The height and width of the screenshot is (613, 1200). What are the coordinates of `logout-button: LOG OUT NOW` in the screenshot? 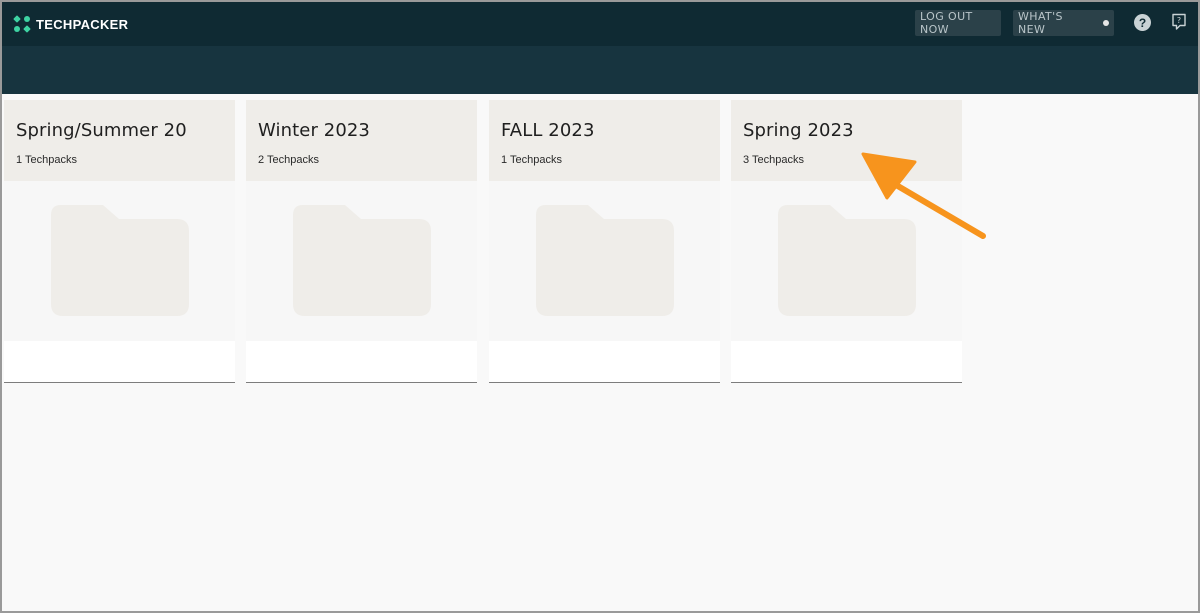 It's located at (958, 23).